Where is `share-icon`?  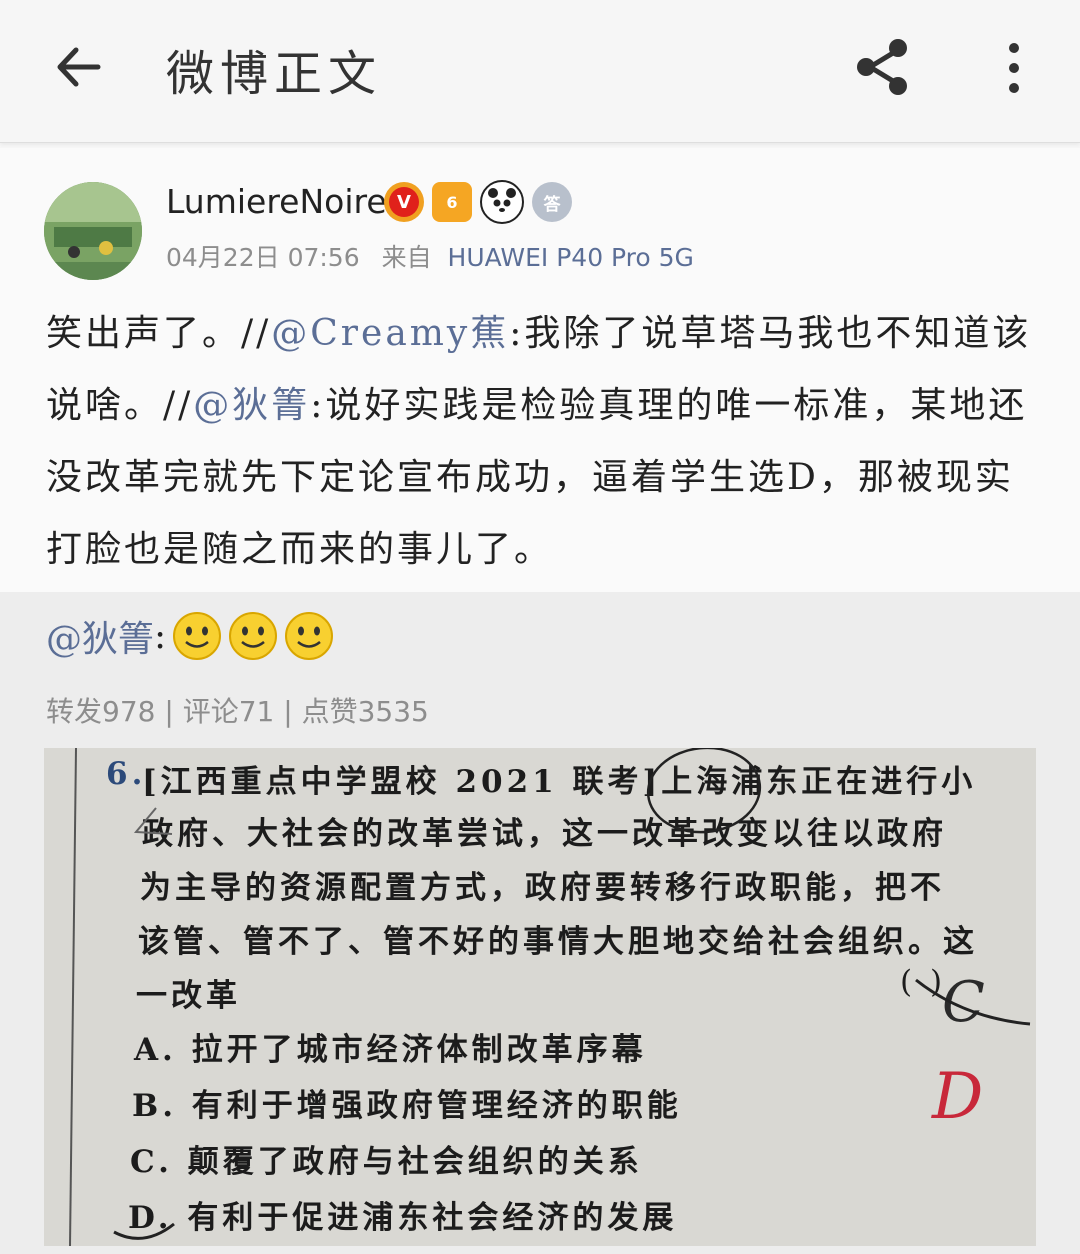
share-icon is located at coordinates (883, 67).